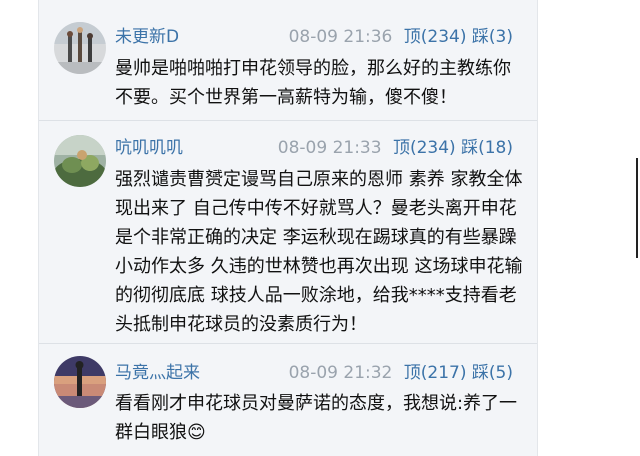 The height and width of the screenshot is (456, 640). I want to click on username: 未更新D, so click(147, 34).